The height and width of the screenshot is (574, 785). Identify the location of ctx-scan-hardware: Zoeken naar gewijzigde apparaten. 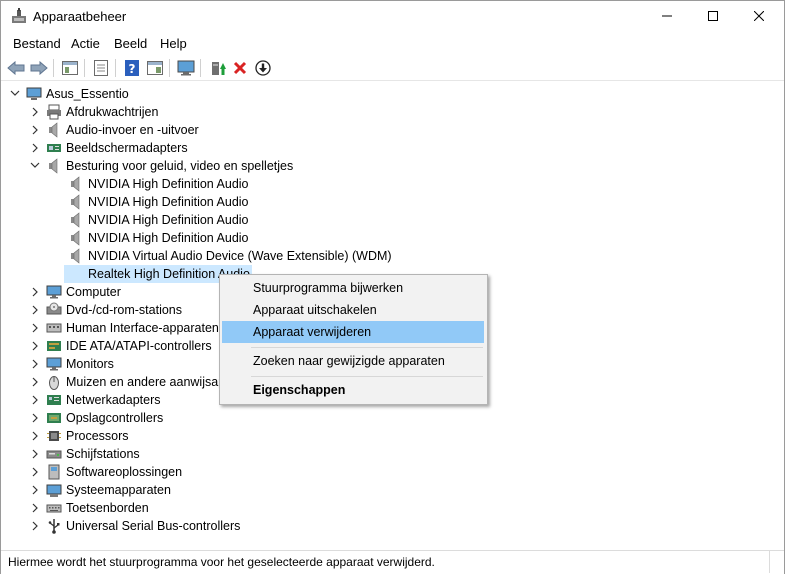
(353, 361).